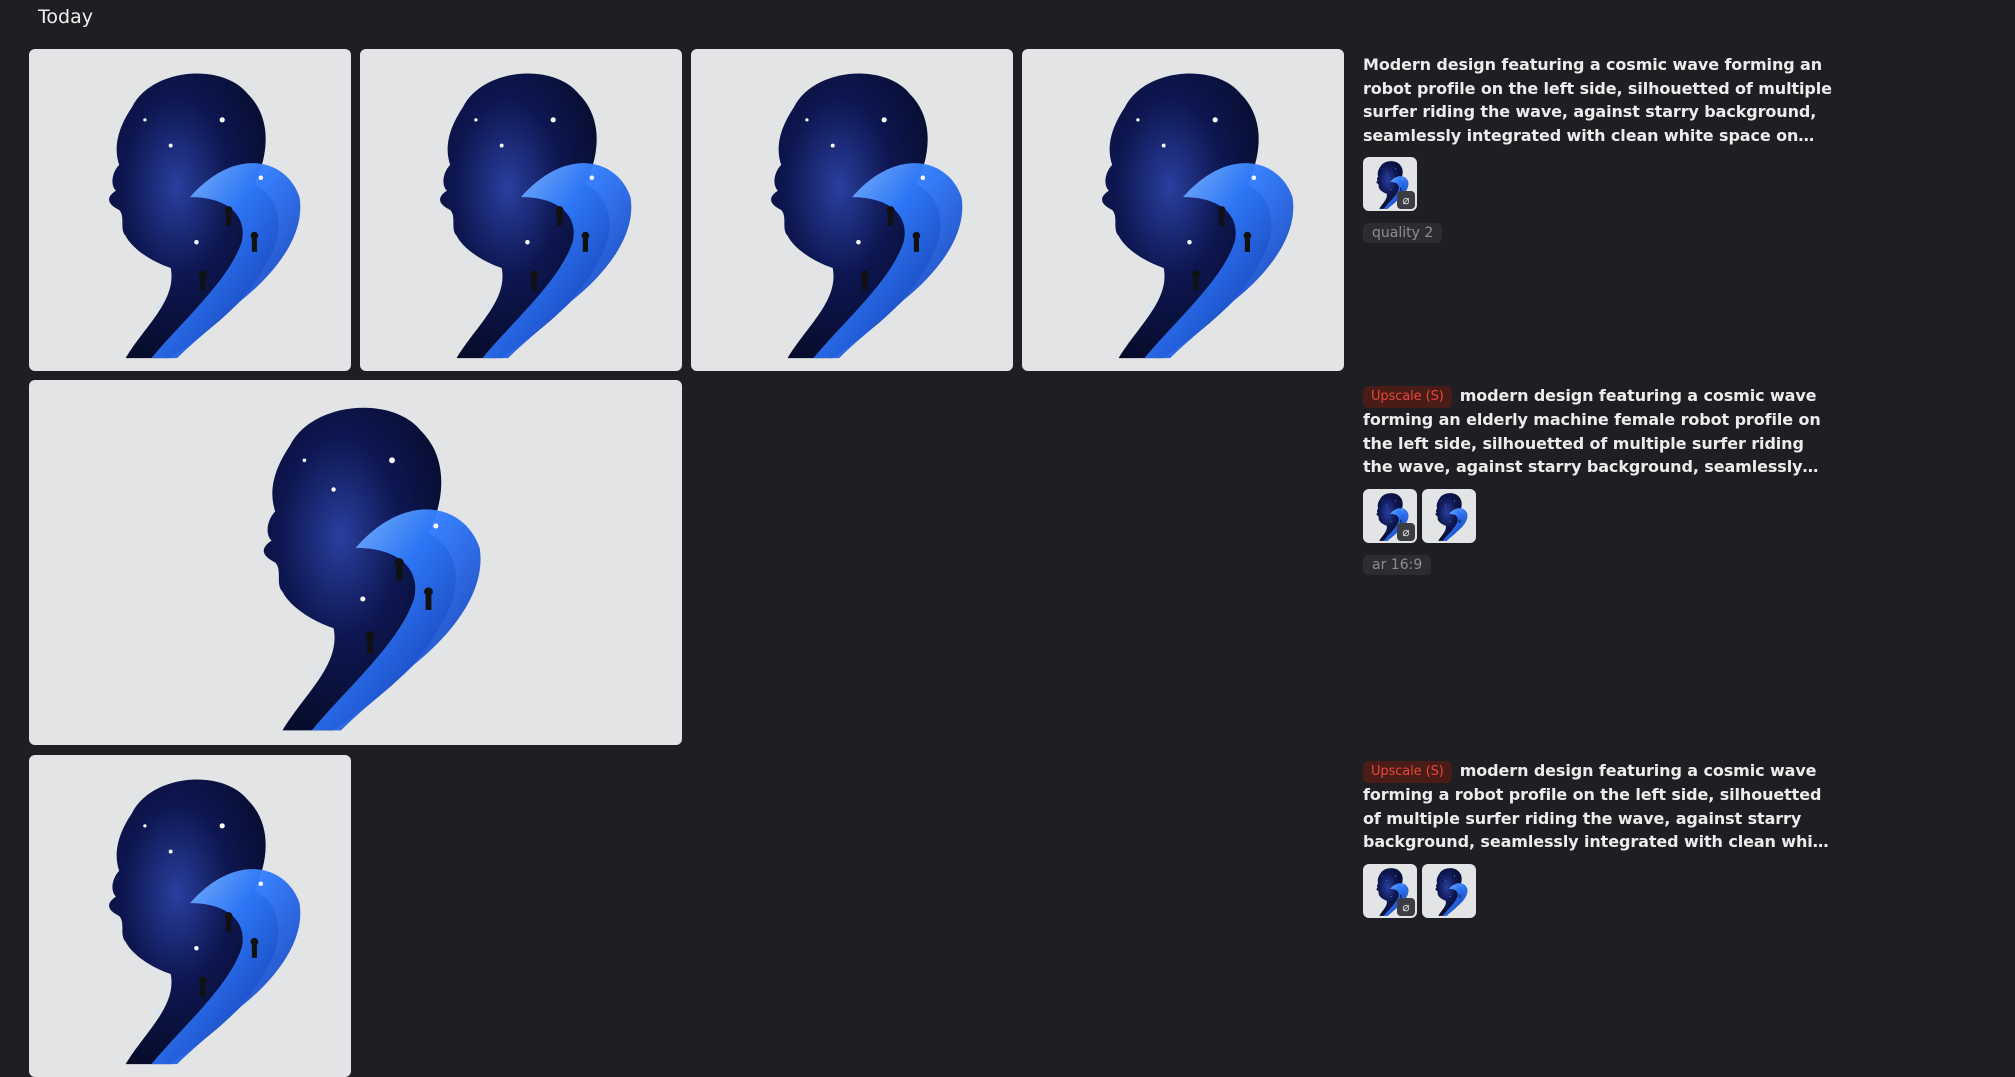  I want to click on upscaled-image-square, so click(190, 916).